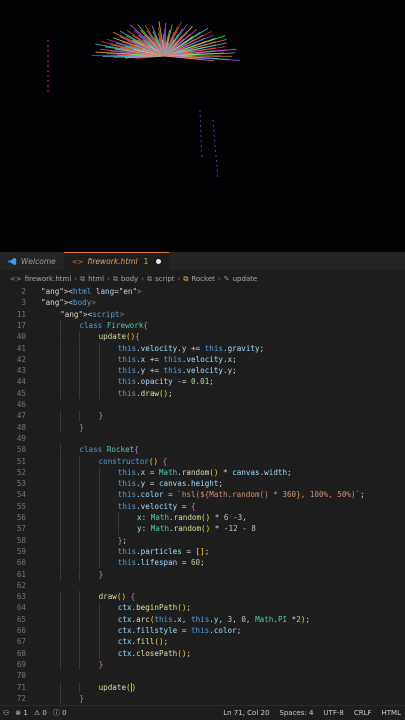 The height and width of the screenshot is (720, 405). I want to click on unsaved-dot-icon, so click(159, 261).